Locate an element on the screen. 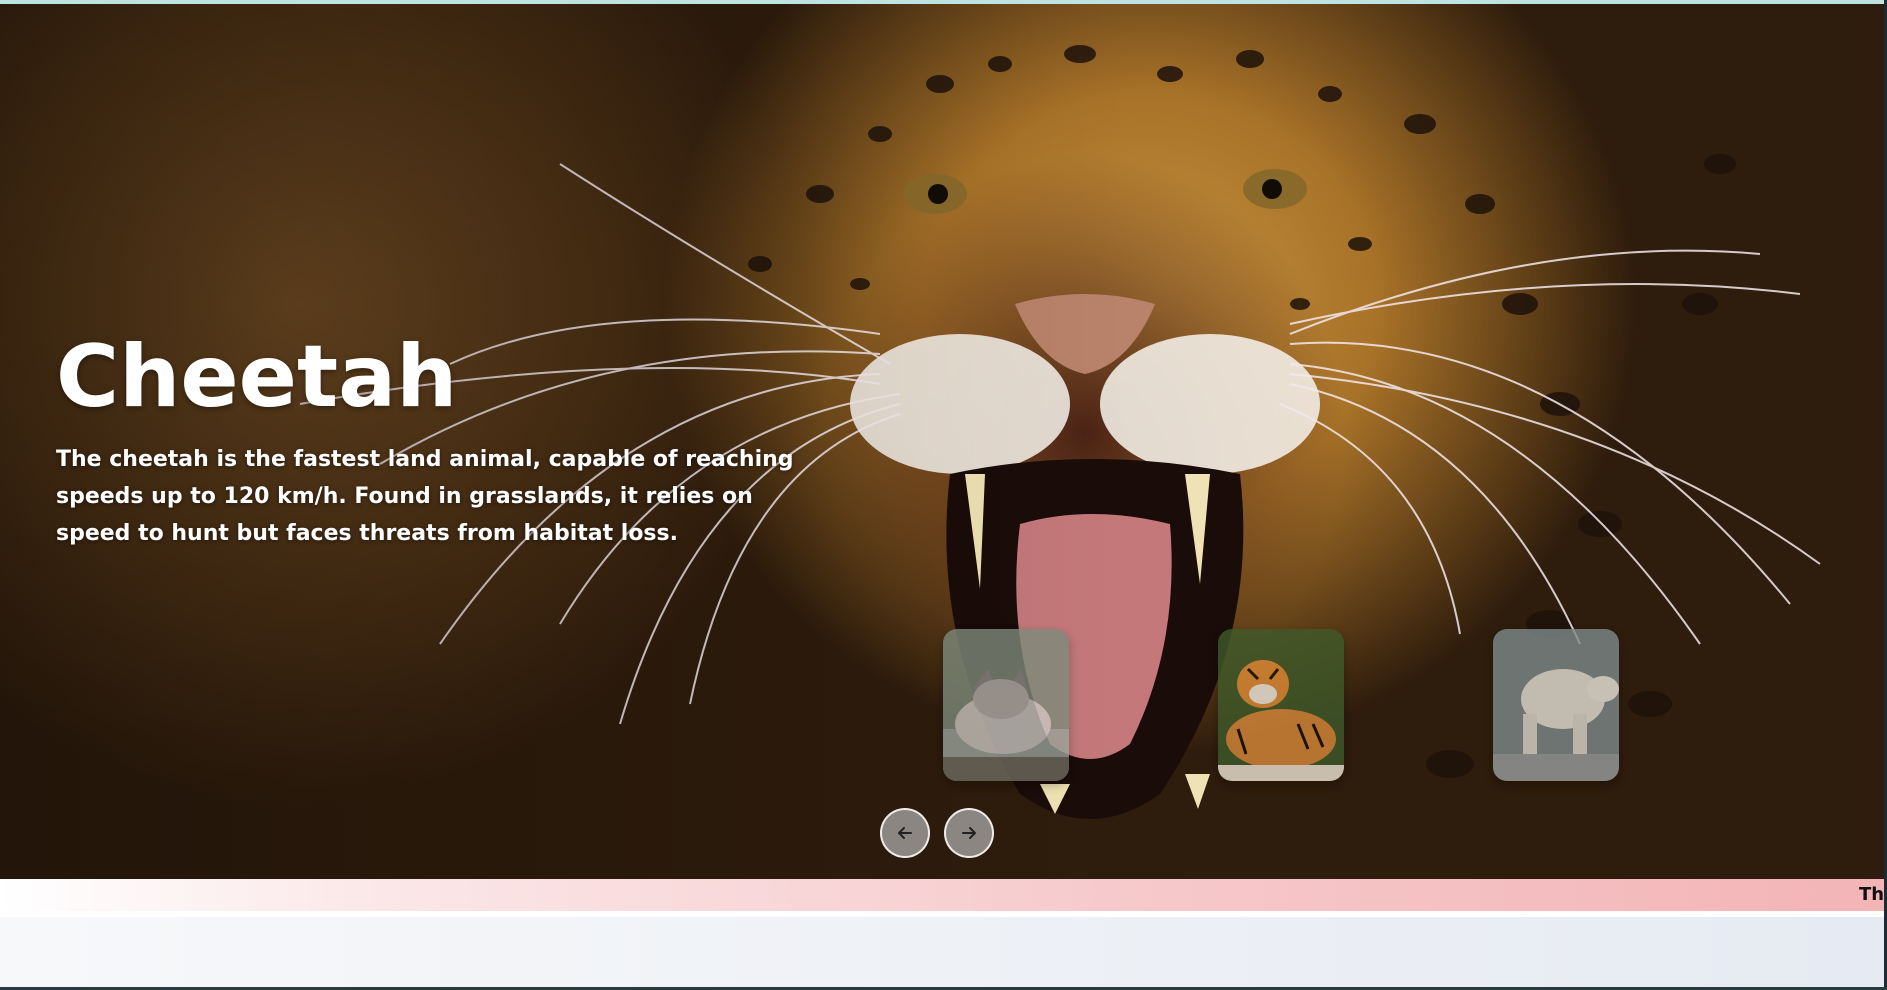  thumbnail-wolf is located at coordinates (1006, 705).